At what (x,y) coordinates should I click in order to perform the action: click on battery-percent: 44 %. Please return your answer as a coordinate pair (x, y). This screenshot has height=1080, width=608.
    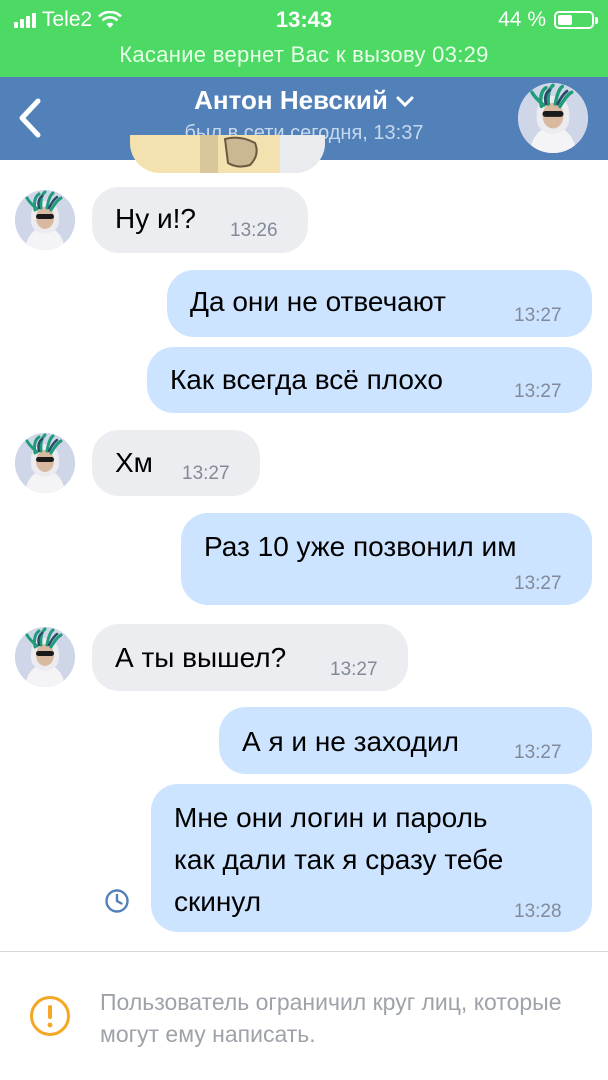
    Looking at the image, I should click on (522, 19).